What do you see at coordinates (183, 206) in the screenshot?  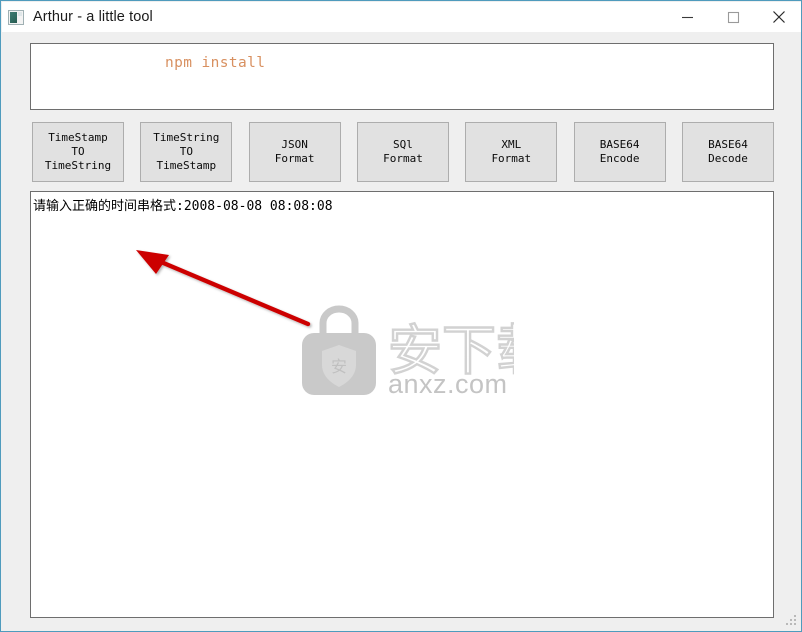 I see `output-status-text: 请输入正确的时间串格式:2008-08-08 08:08:08` at bounding box center [183, 206].